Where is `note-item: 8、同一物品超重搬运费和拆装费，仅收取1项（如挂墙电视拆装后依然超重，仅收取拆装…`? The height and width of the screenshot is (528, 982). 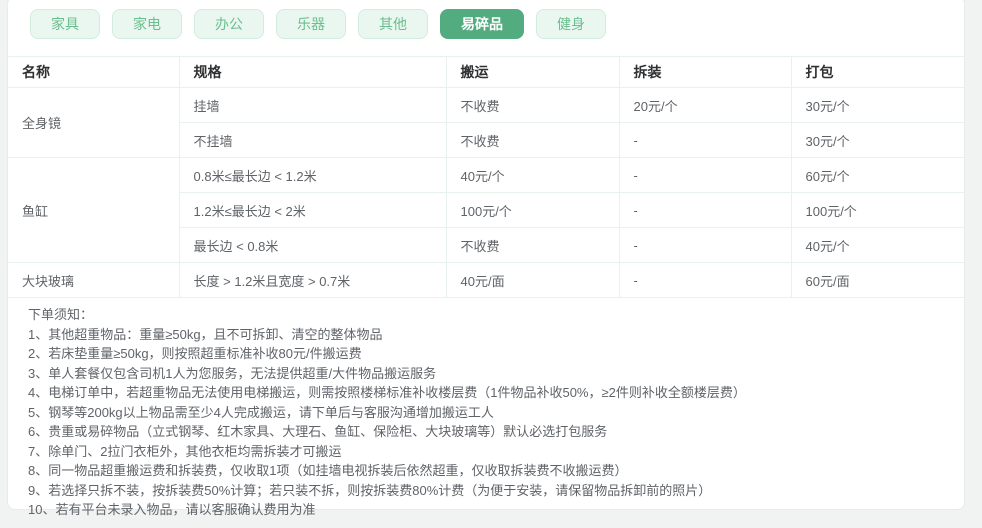
note-item: 8、同一物品超重搬运费和拆装费，仅收取1项（如挂墙电视拆装后依然超重，仅收取拆装… is located at coordinates (328, 470).